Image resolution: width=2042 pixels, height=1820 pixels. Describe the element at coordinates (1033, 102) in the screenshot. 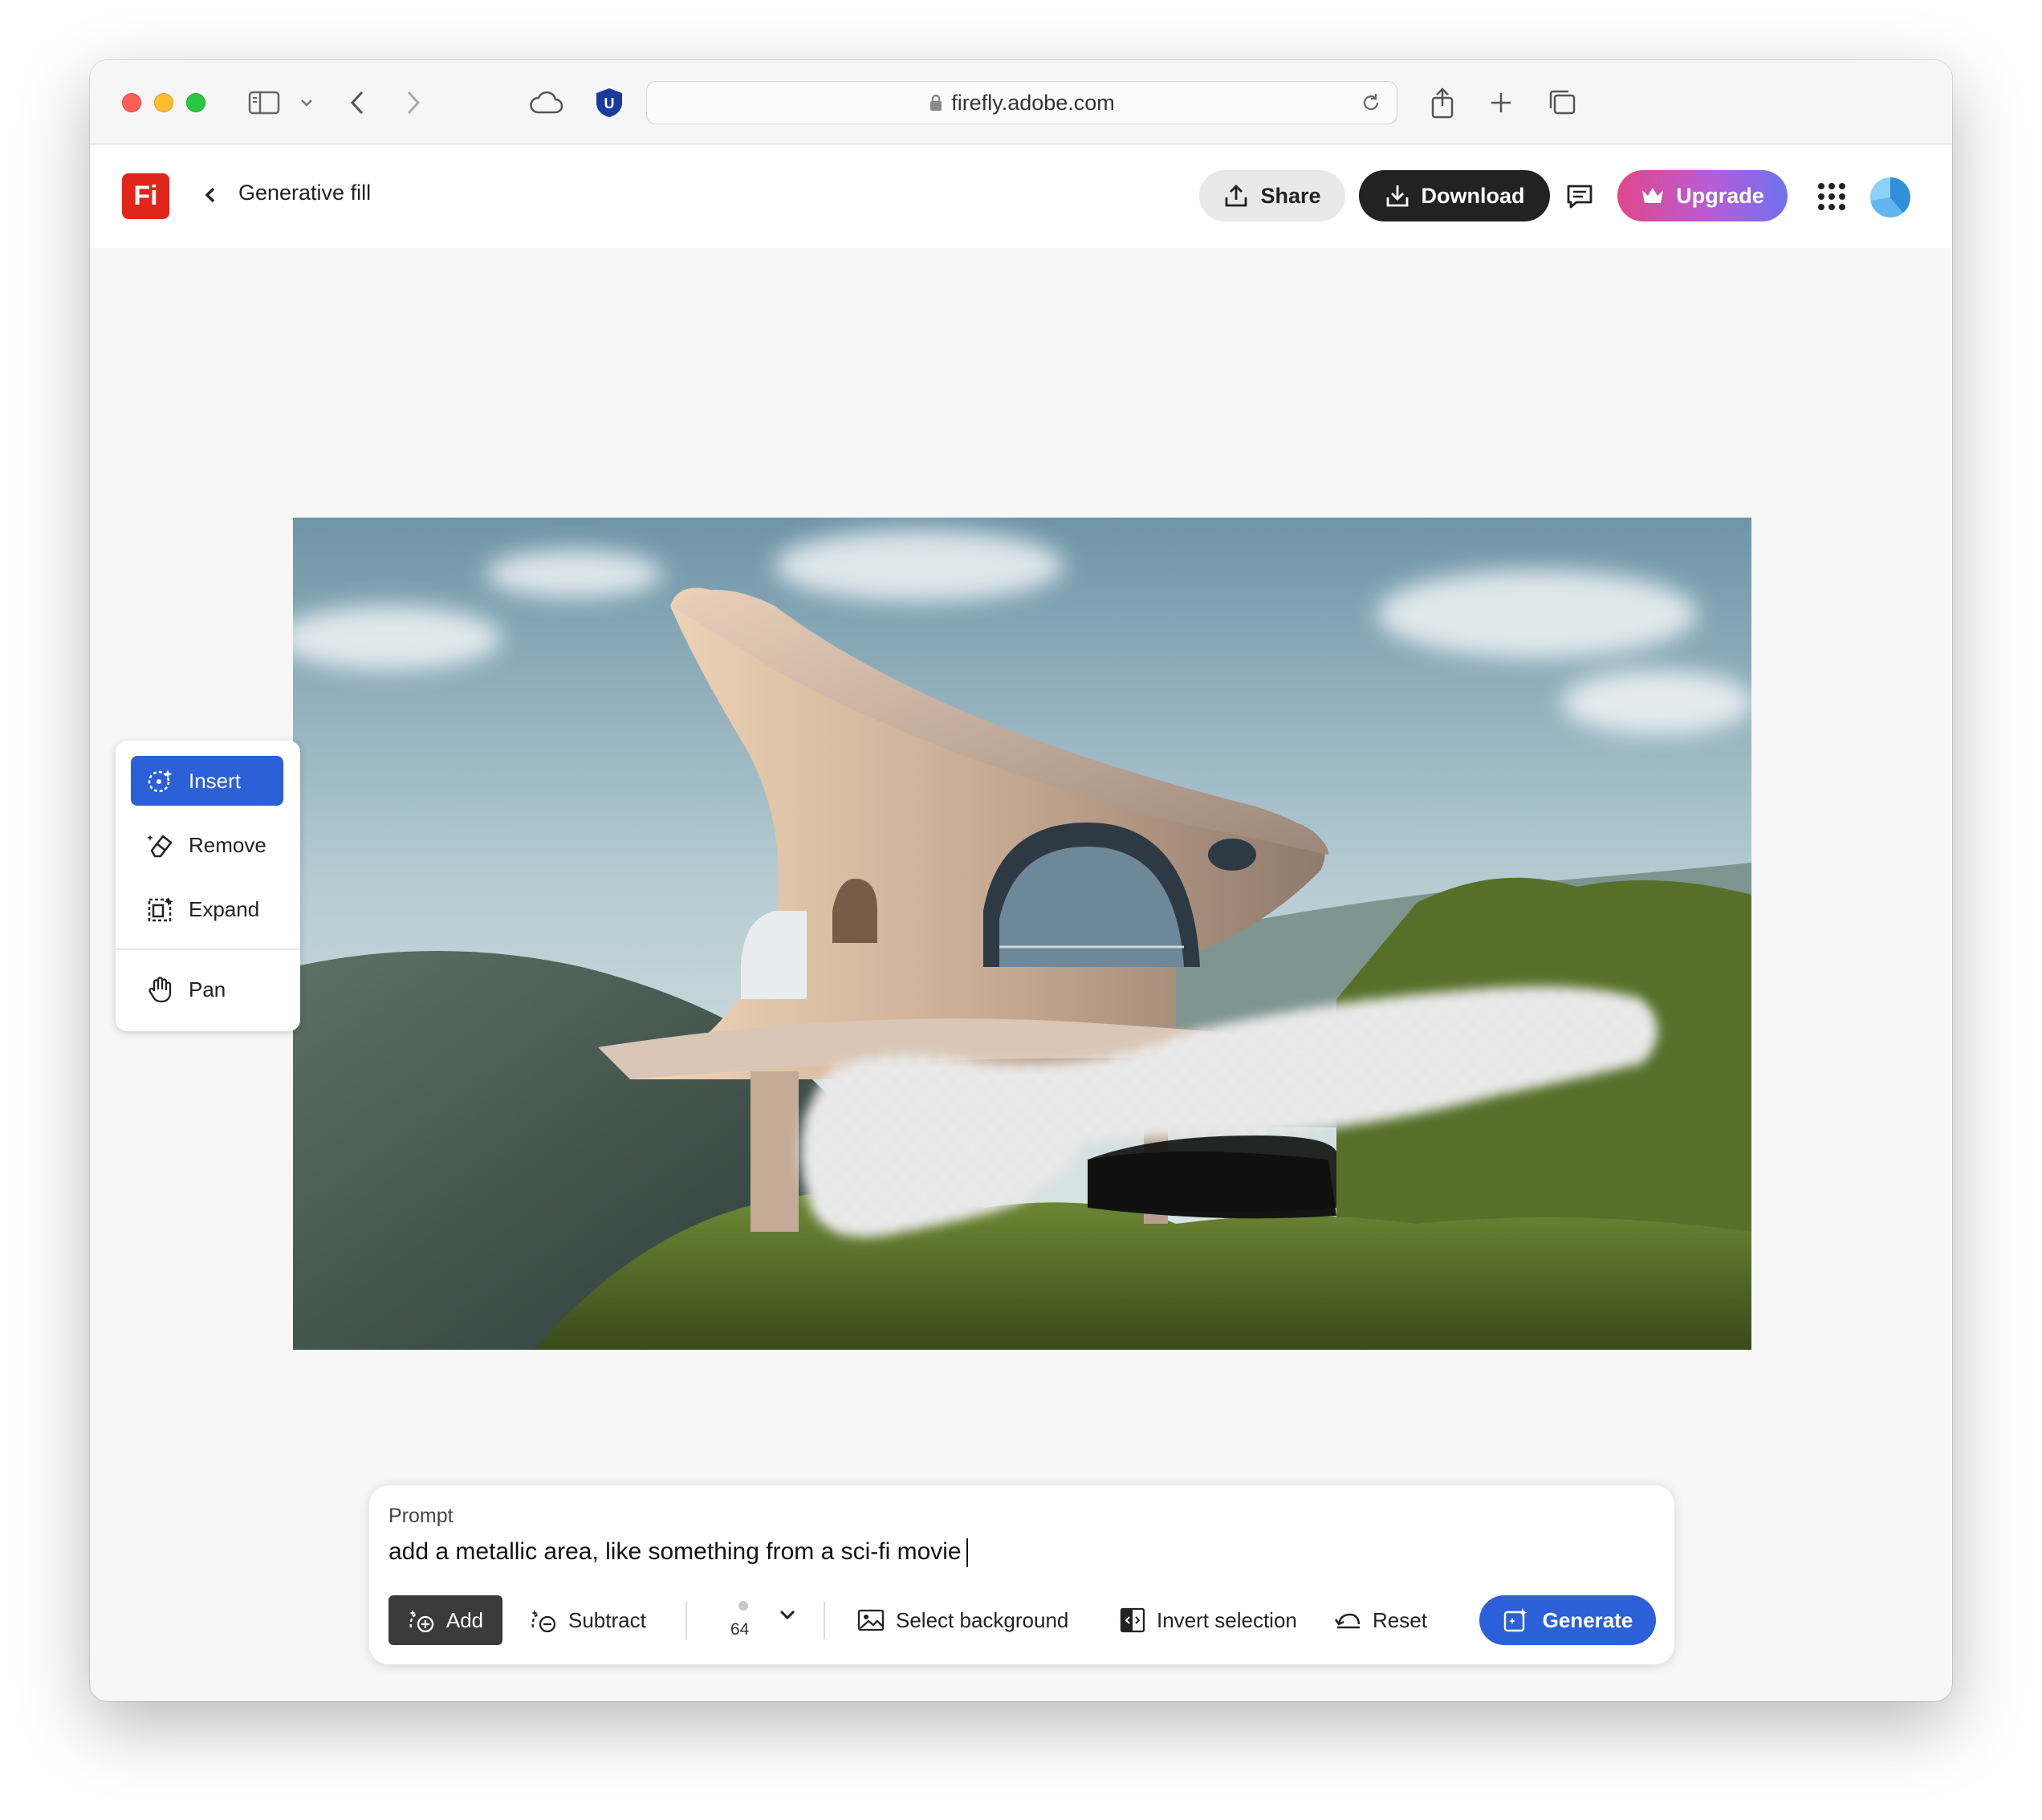

I see `url-text: firefly.adobe.com` at that location.